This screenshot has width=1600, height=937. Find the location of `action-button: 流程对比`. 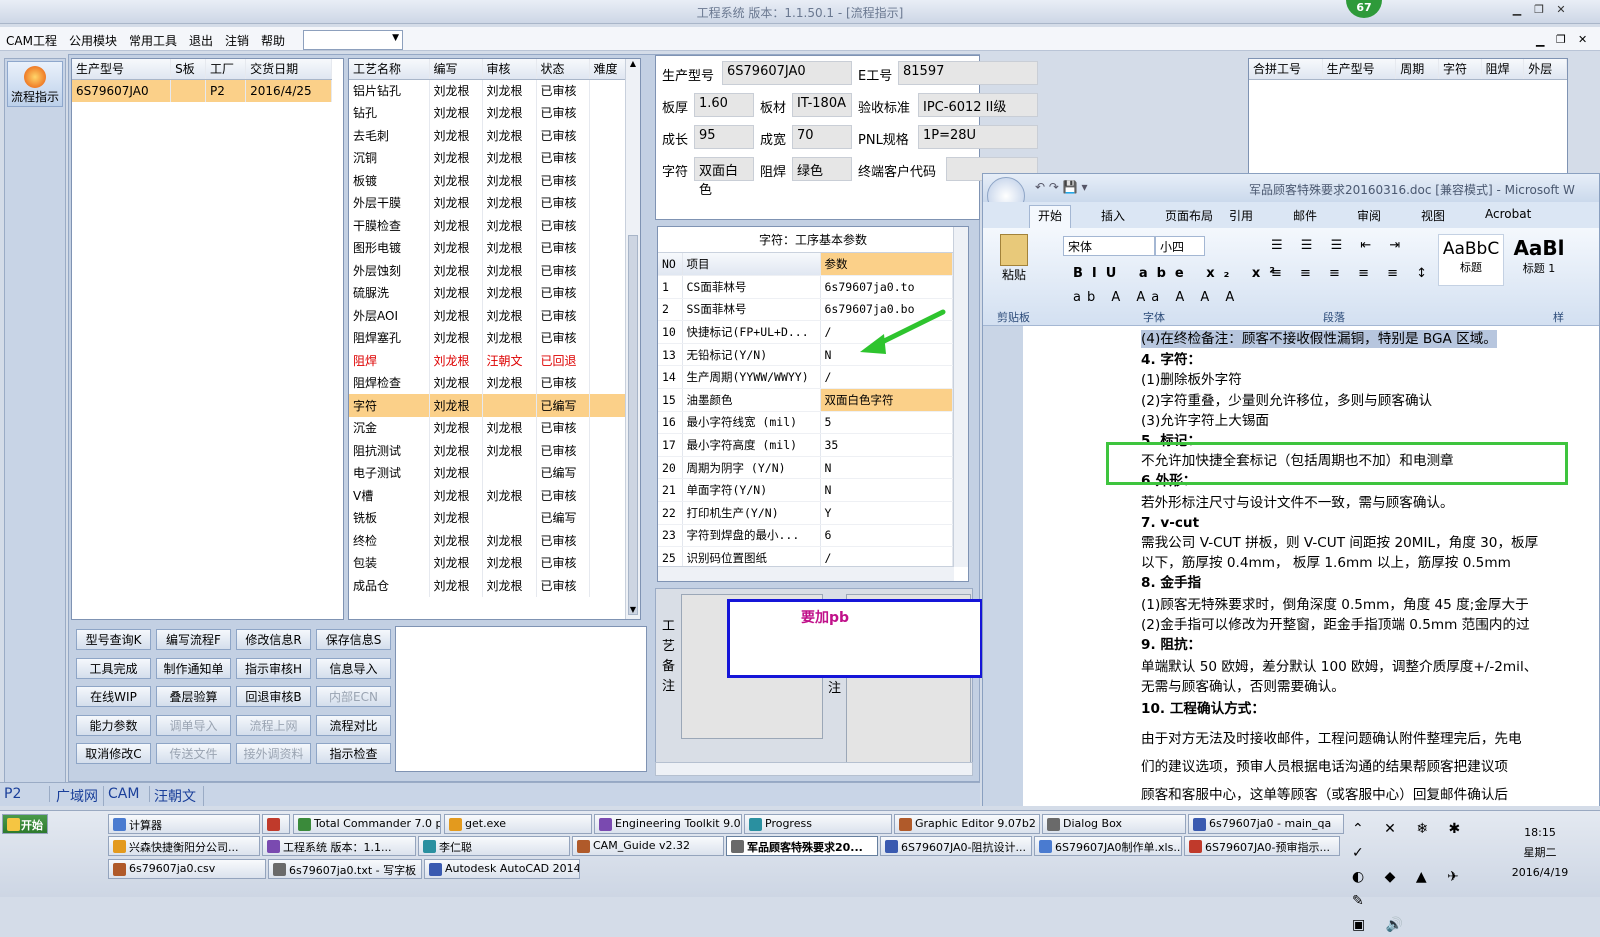

action-button: 流程对比 is located at coordinates (353, 725).